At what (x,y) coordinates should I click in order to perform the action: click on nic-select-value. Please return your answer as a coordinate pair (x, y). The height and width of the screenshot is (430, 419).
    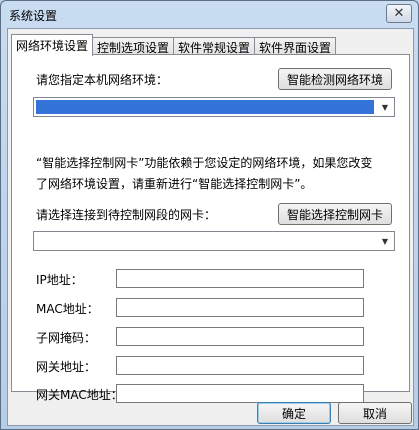
    Looking at the image, I should click on (205, 241).